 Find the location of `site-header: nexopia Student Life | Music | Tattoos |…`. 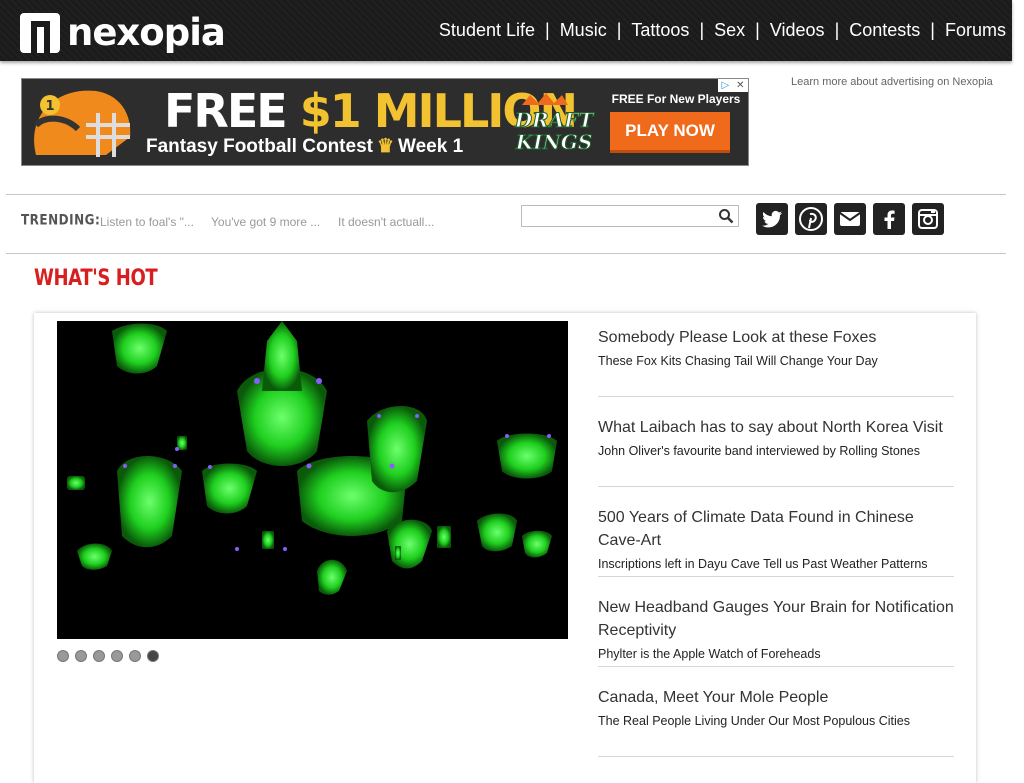

site-header: nexopia Student Life | Music | Tattoos |… is located at coordinates (506, 30).